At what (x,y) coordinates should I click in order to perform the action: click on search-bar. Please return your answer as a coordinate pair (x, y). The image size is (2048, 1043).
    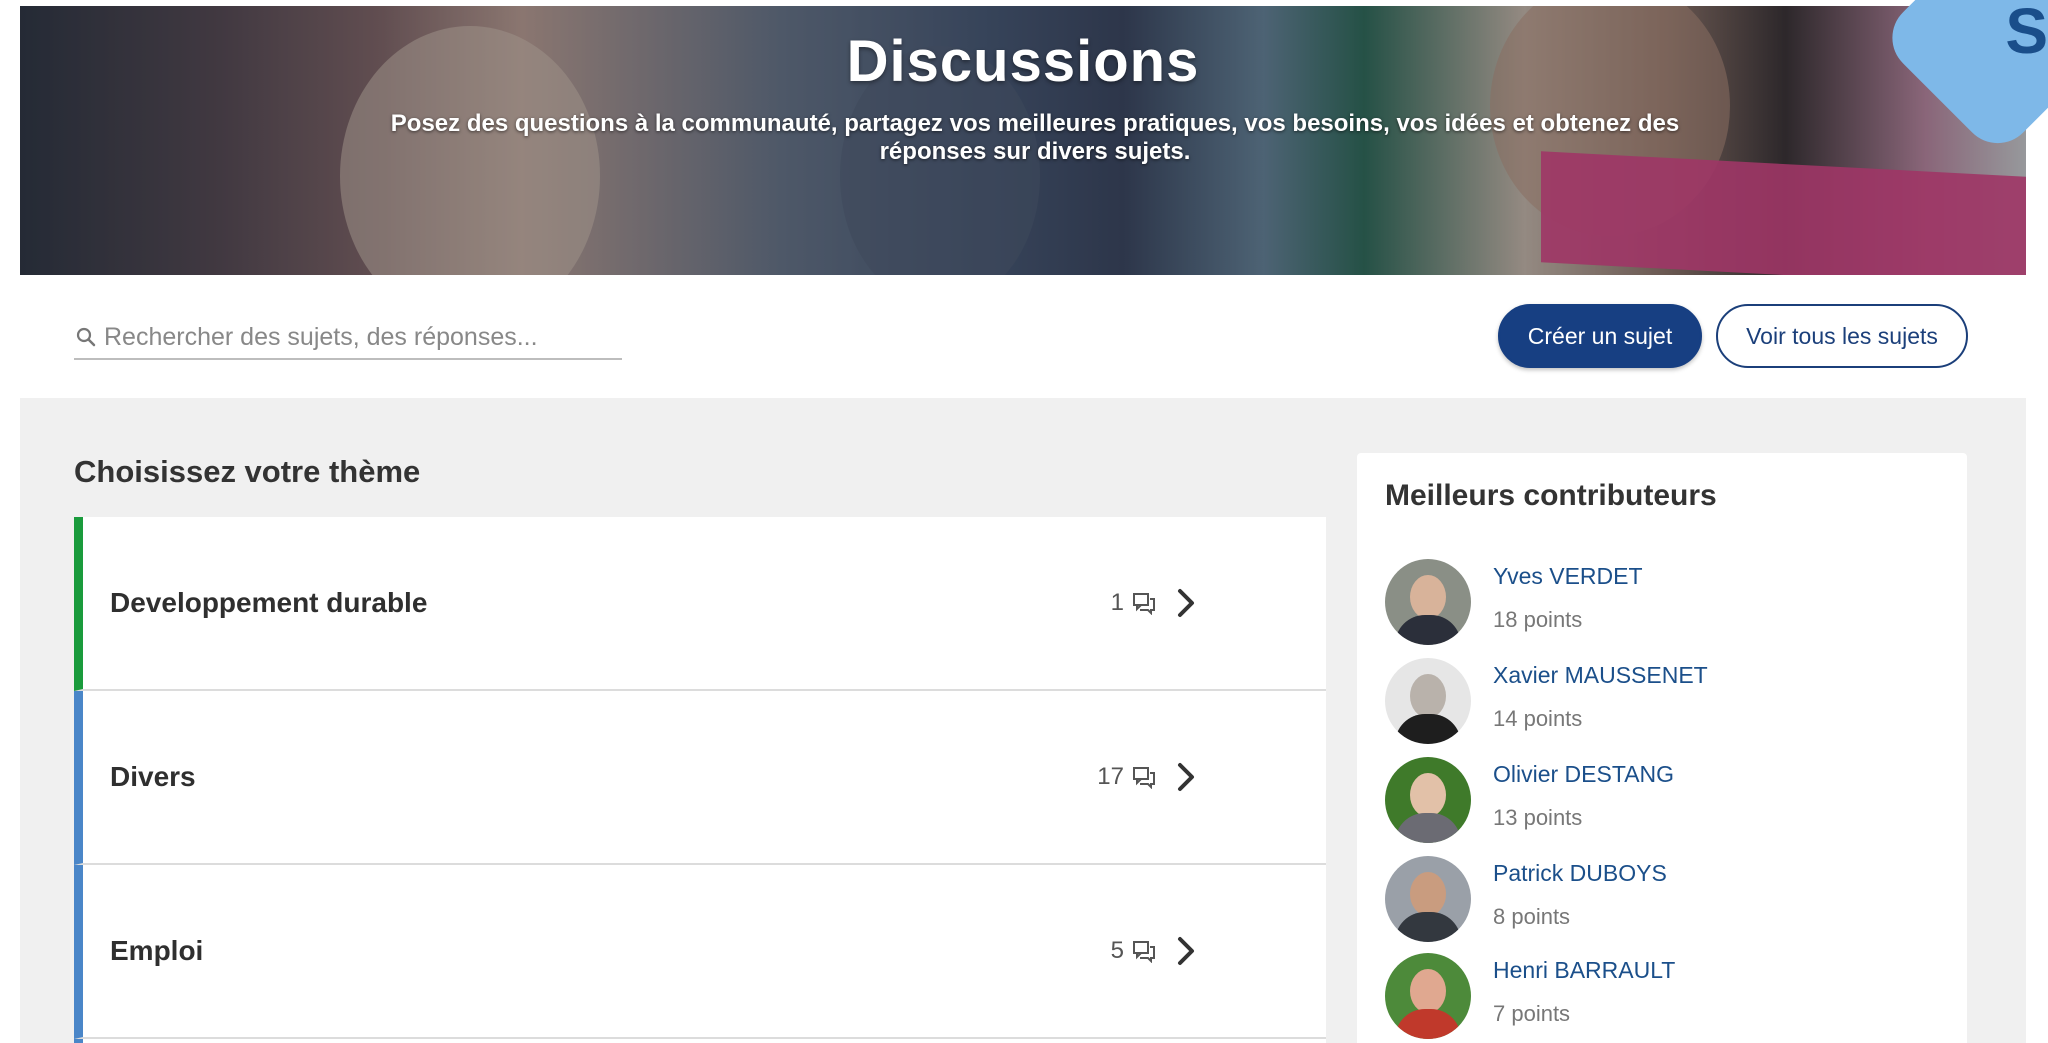
    Looking at the image, I should click on (348, 338).